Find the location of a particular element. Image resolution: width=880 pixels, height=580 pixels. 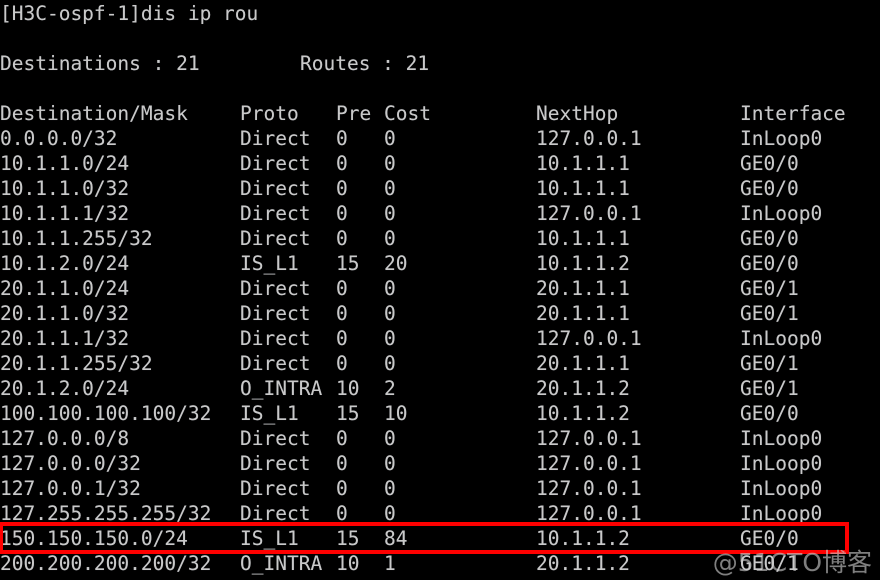

table-row: 127.0.0.1/32 Direct 0 0 127.0.0.1 InLoop0 is located at coordinates (440, 488).